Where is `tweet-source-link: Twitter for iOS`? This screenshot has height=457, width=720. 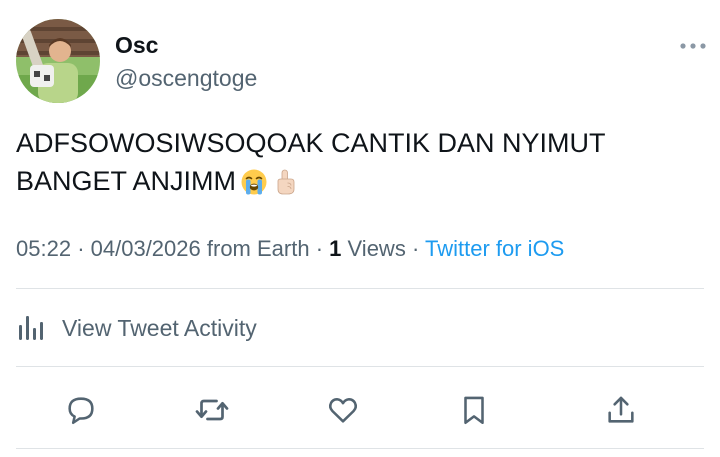 tweet-source-link: Twitter for iOS is located at coordinates (494, 248).